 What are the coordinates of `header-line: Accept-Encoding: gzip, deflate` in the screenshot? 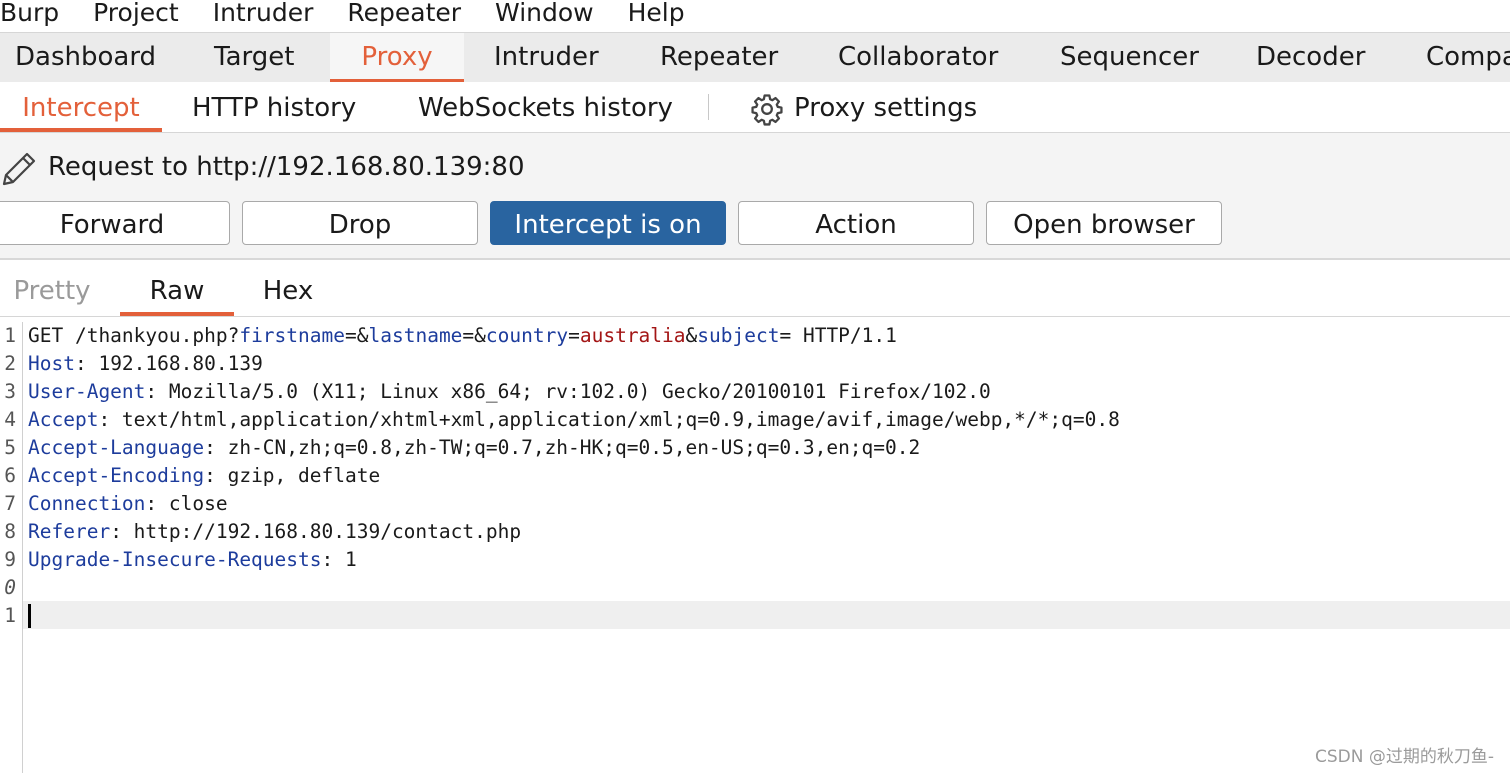 It's located at (204, 476).